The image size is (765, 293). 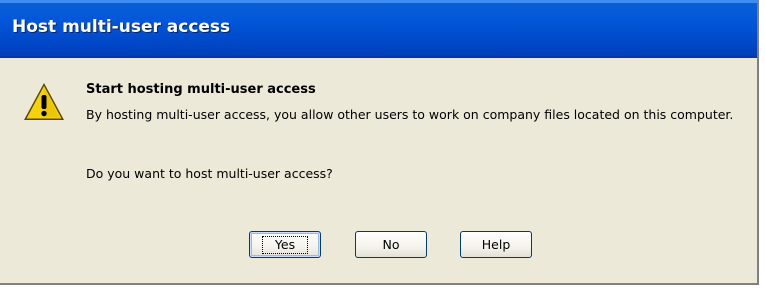 I want to click on help-button-label: Help, so click(x=496, y=244).